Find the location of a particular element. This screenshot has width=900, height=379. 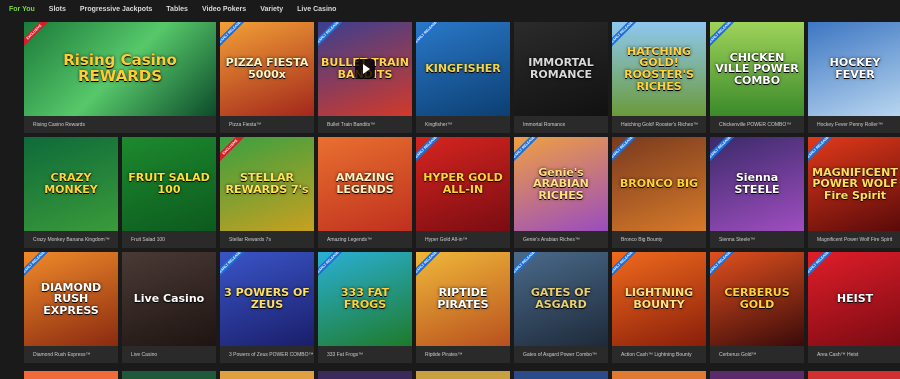

game-tile: BRONCO BIG EARLY RELEASE Bronco Big Bounty is located at coordinates (659, 192).